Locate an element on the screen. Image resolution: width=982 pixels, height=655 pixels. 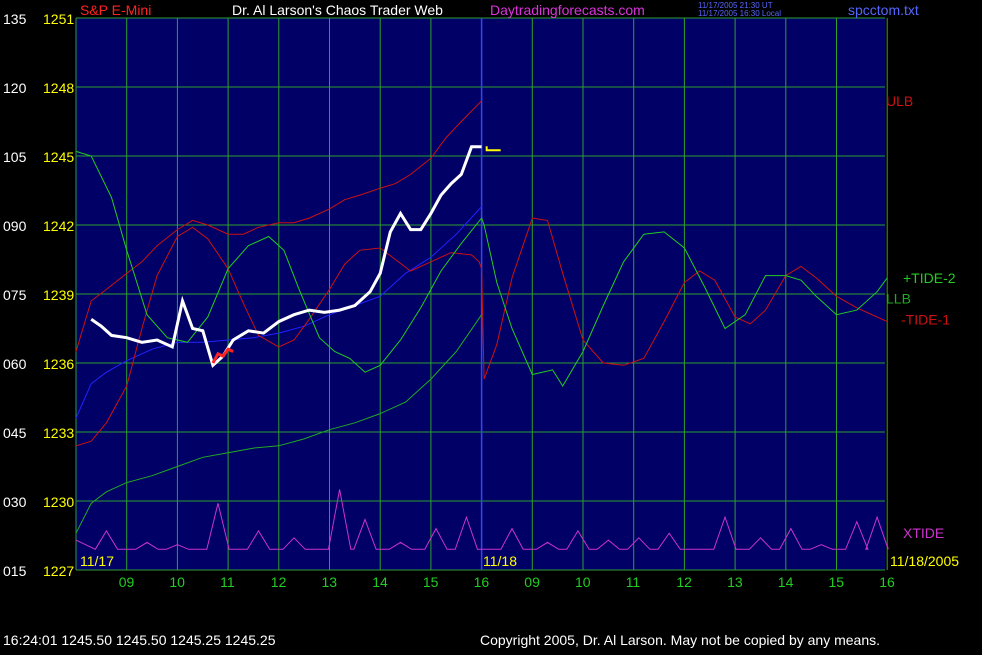
tide-scale-label: 030 is located at coordinates (15, 502).